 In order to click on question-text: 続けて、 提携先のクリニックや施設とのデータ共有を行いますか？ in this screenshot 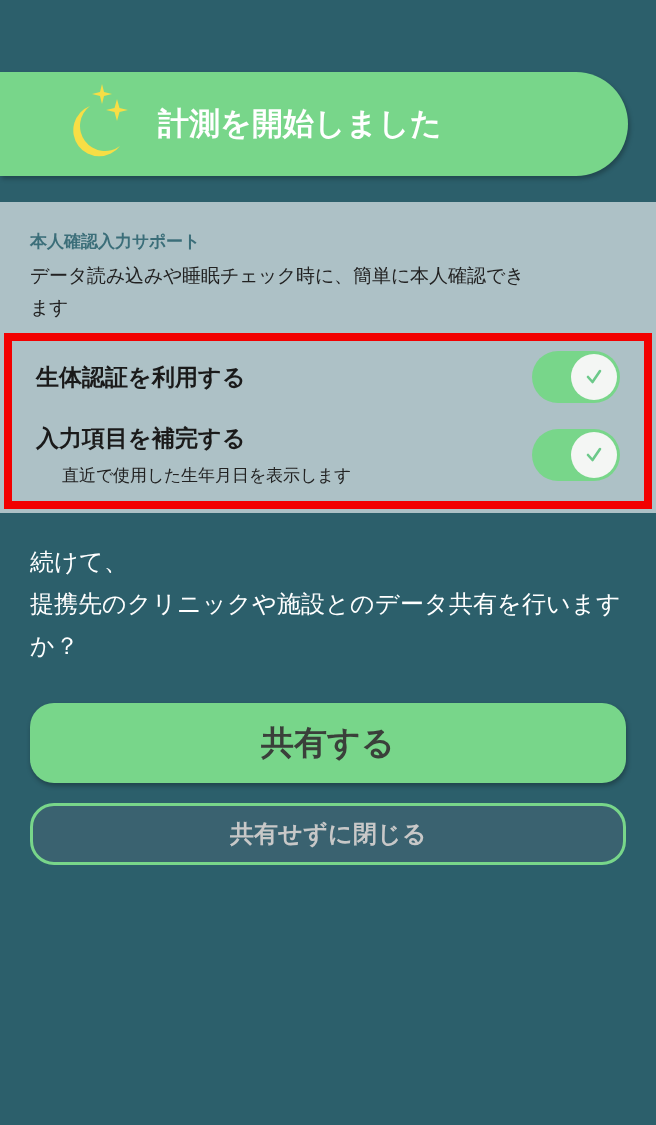, I will do `click(326, 604)`.